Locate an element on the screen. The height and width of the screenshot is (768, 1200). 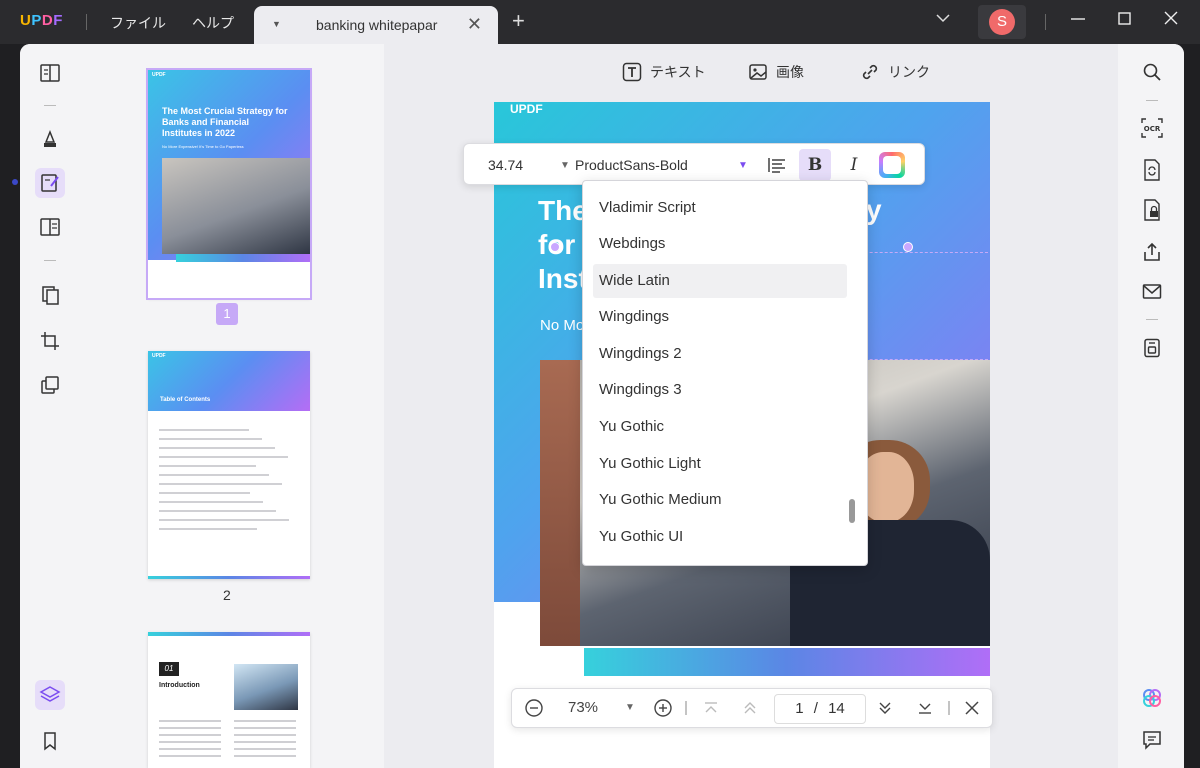
email-button is located at coordinates (1152, 292).